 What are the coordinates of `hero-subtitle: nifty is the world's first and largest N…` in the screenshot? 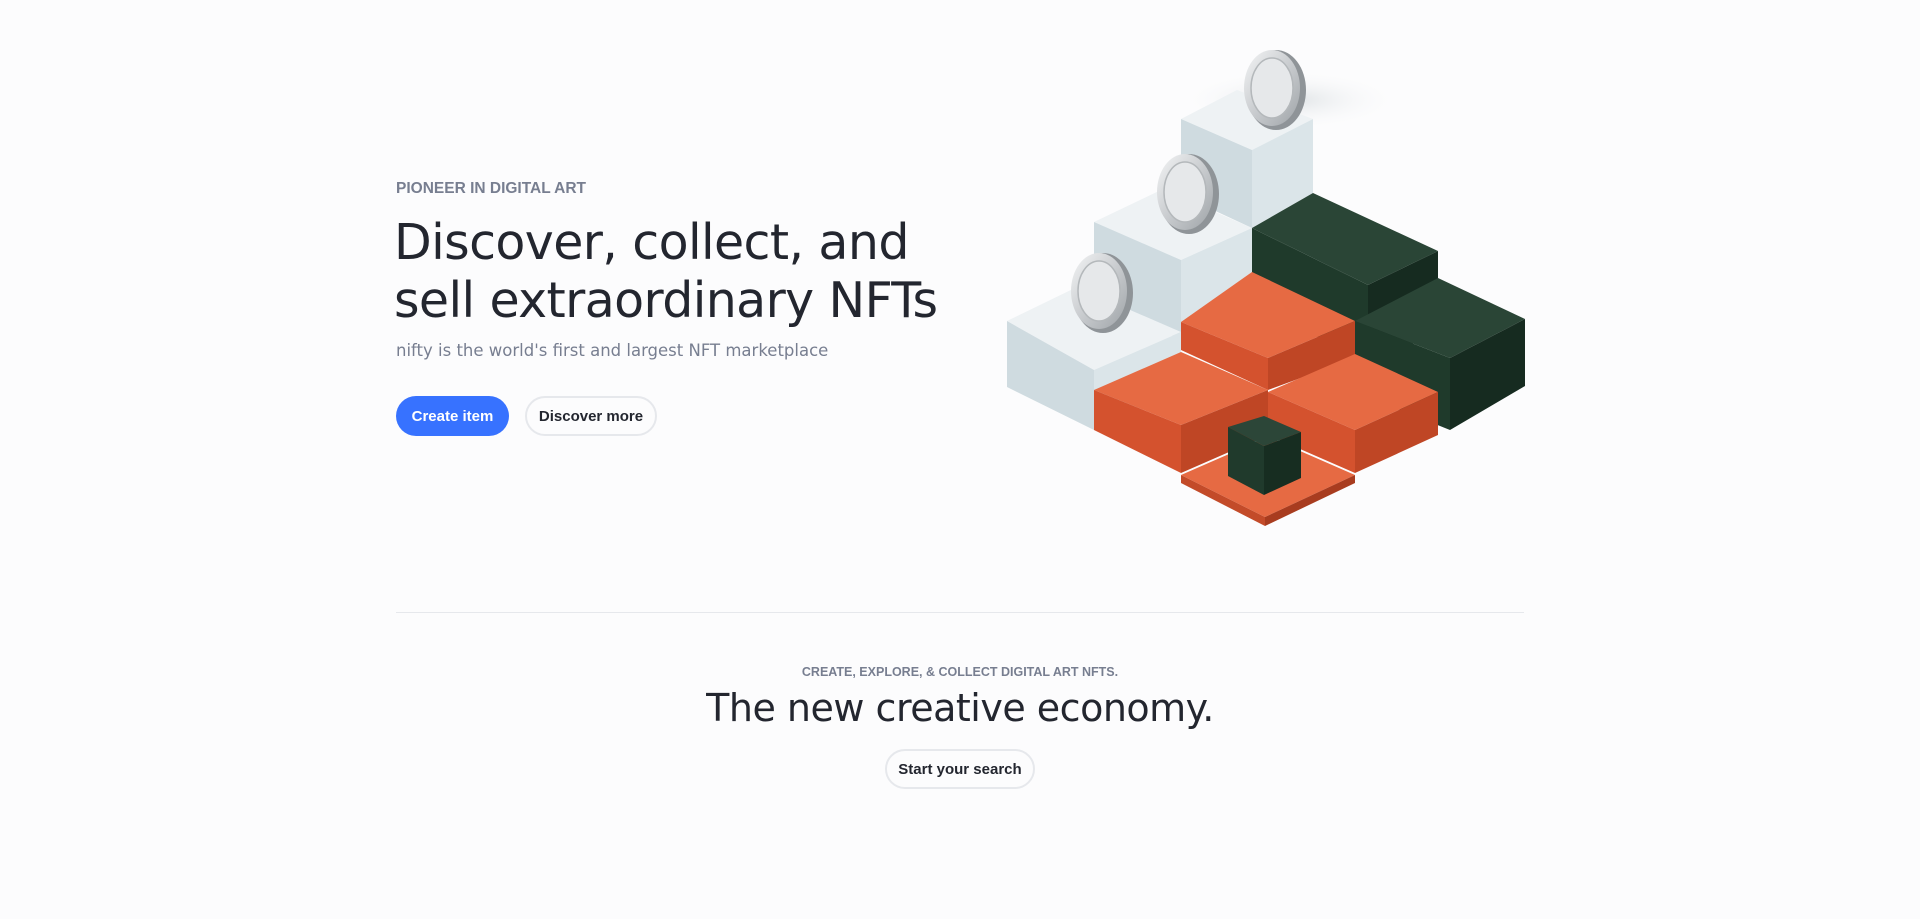 It's located at (612, 350).